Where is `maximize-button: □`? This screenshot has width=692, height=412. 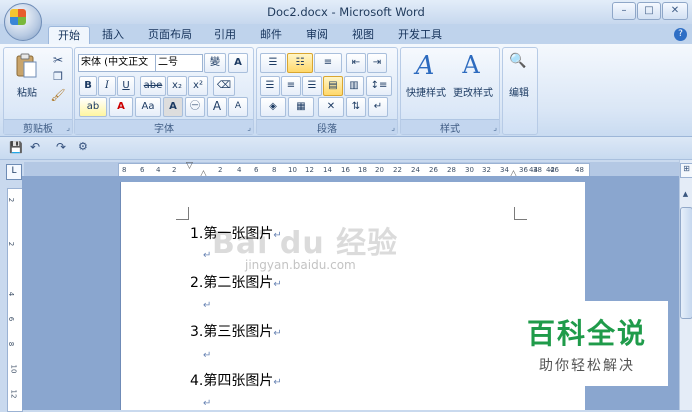 maximize-button: □ is located at coordinates (649, 11).